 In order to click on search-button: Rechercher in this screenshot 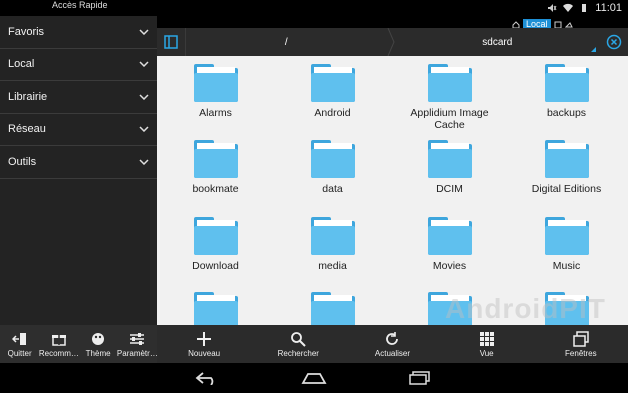, I will do `click(298, 344)`.